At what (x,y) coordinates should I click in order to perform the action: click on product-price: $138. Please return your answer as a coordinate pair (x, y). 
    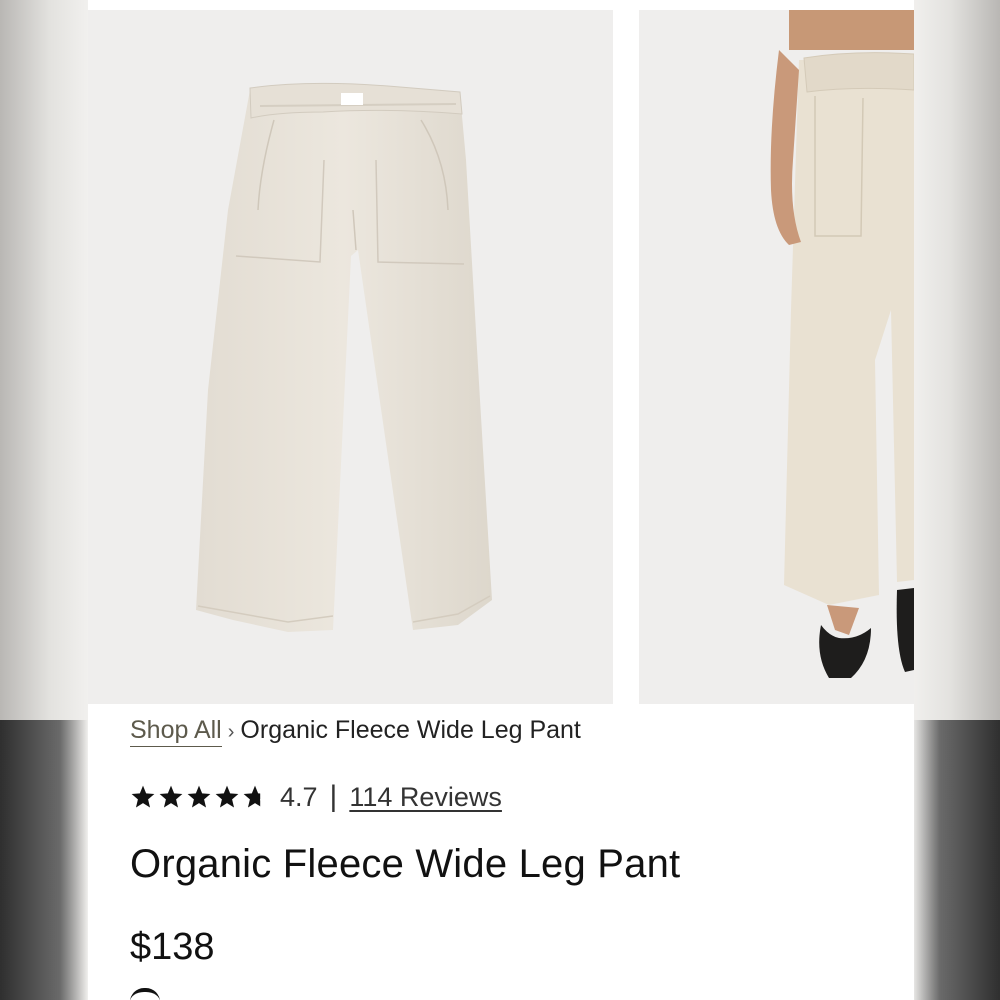
    Looking at the image, I should click on (172, 947).